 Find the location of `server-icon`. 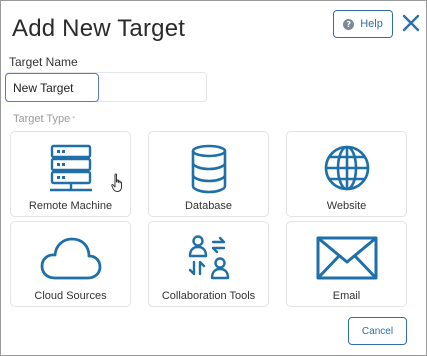

server-icon is located at coordinates (70, 168).